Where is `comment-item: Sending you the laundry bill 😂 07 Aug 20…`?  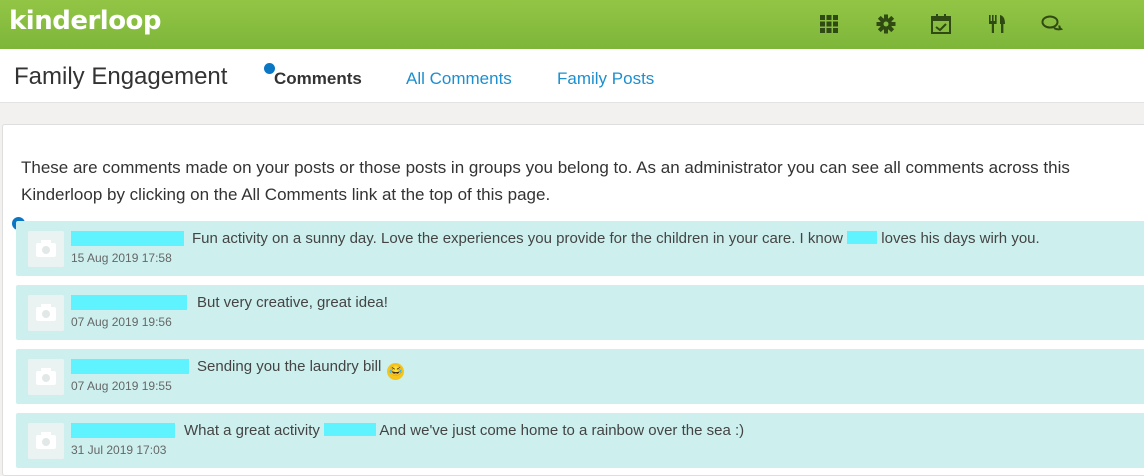 comment-item: Sending you the laundry bill 😂 07 Aug 20… is located at coordinates (580, 376).